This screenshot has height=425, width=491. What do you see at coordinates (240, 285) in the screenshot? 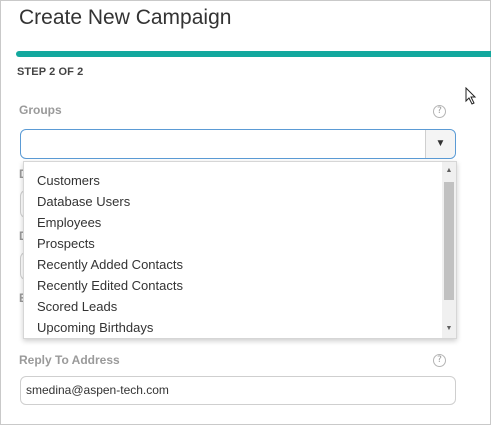
I see `dropdown-option: Recently Edited Contacts` at bounding box center [240, 285].